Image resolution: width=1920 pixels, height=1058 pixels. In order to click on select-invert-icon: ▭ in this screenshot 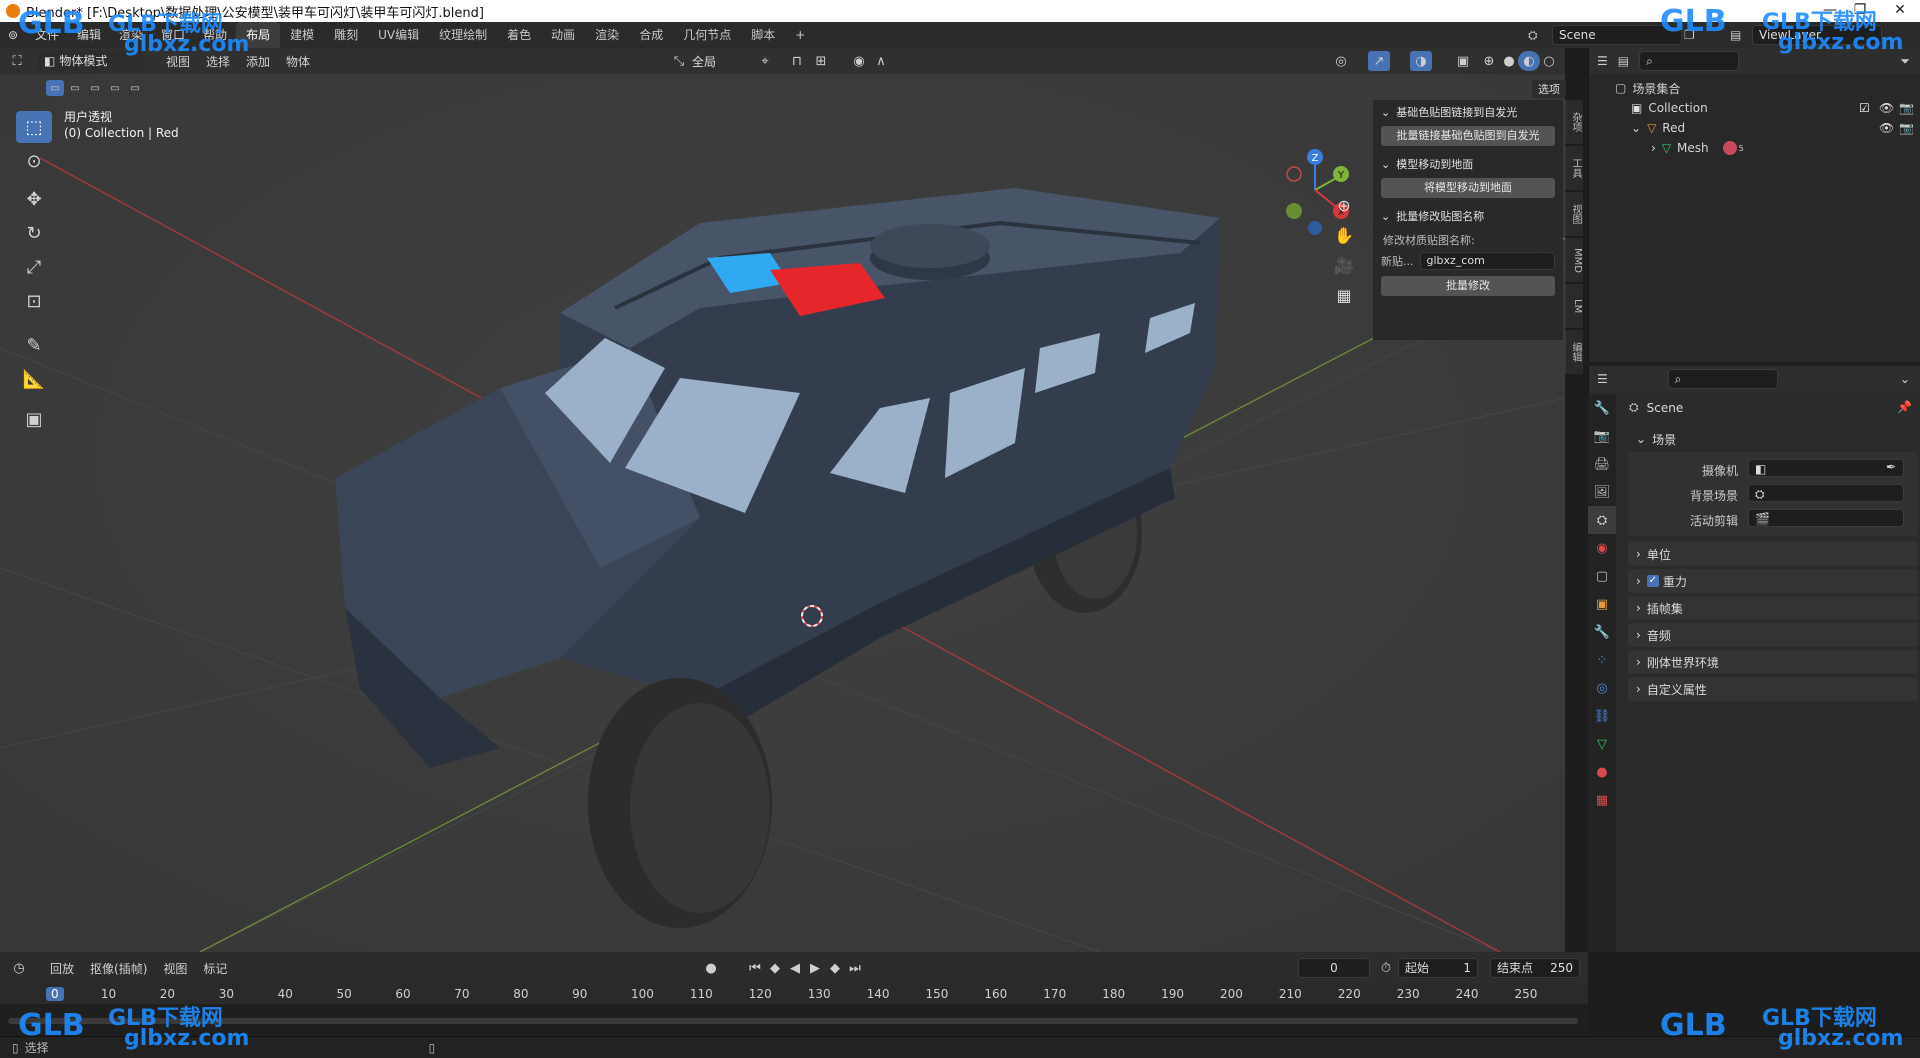, I will do `click(115, 88)`.